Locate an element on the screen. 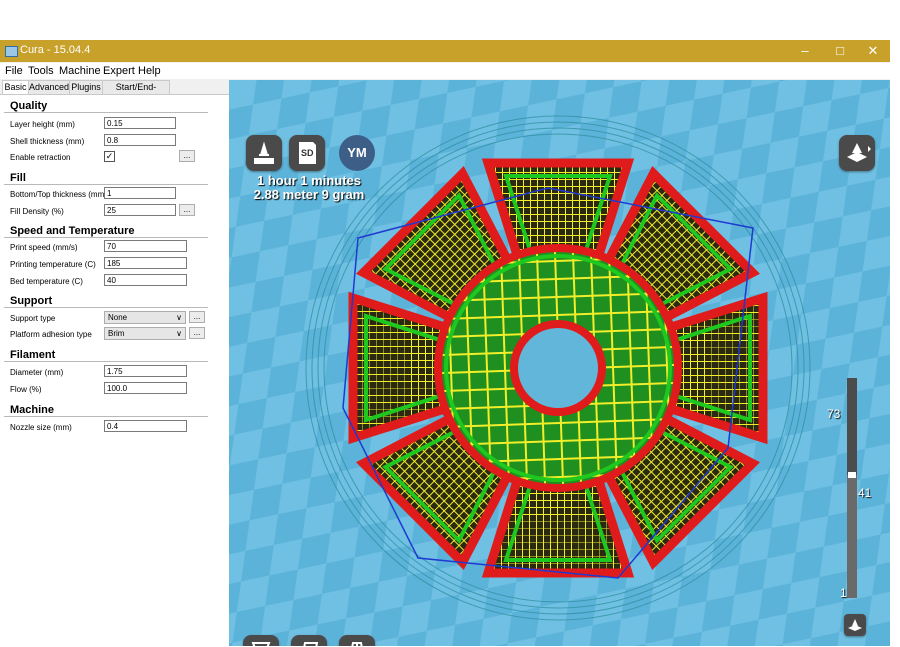 The image size is (900, 647). retraction-checkbox: ✓ is located at coordinates (109, 156).